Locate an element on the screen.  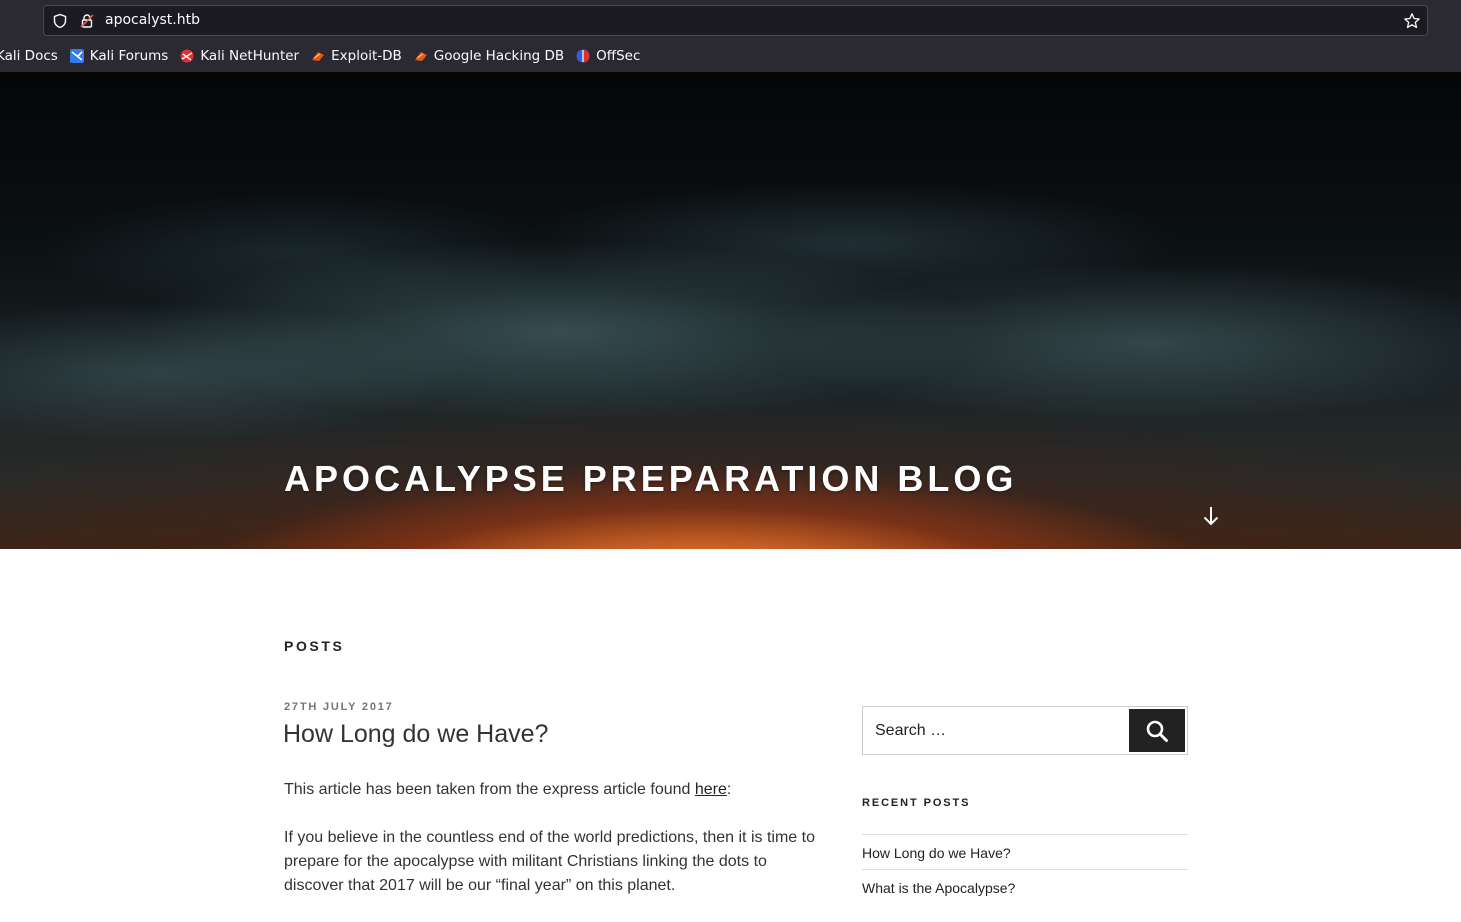
search-icon is located at coordinates (1157, 731).